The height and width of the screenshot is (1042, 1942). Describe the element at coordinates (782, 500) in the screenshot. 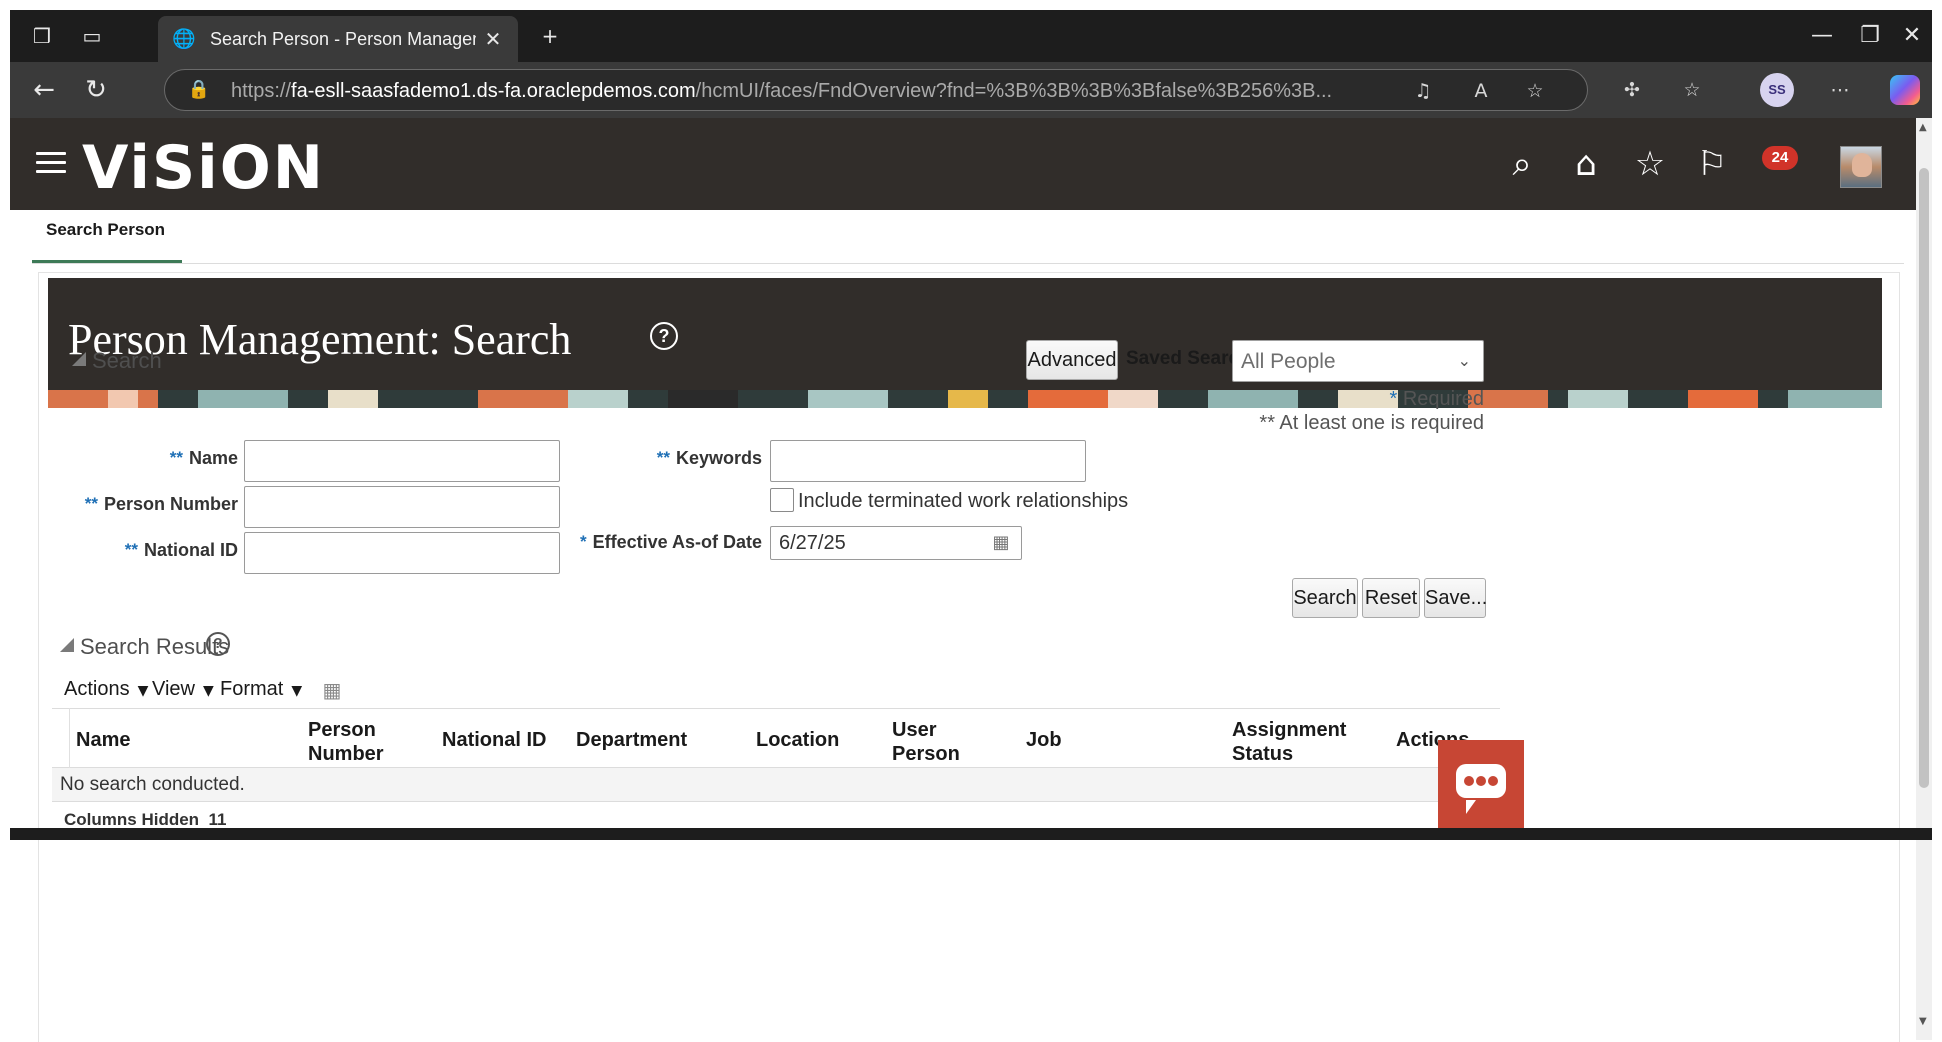

I see `include-terminated-checkbox` at that location.